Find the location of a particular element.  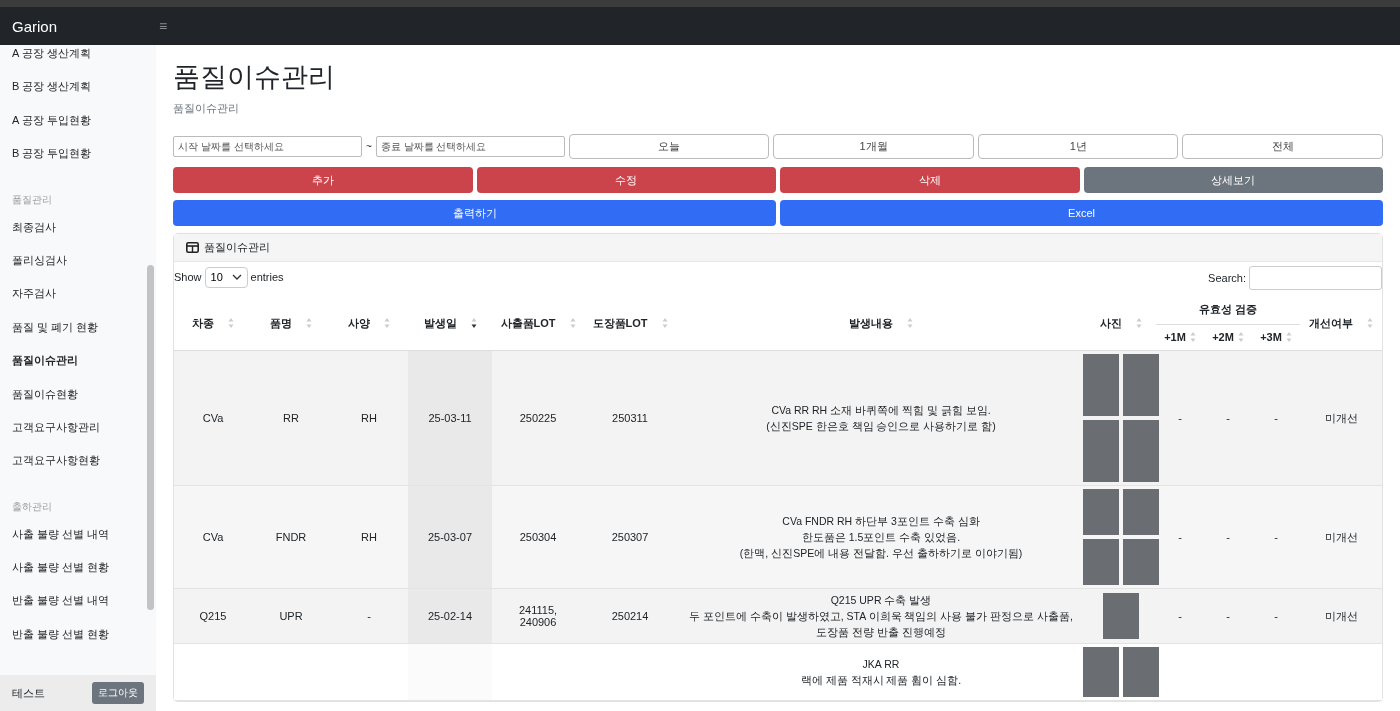

column-header: 사진 is located at coordinates (1121, 323).